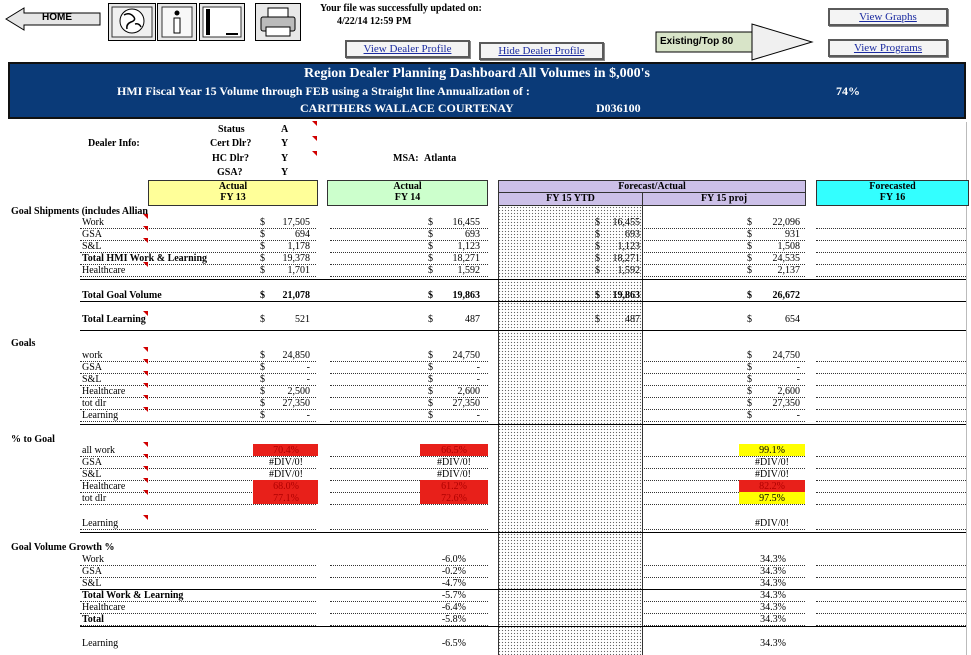  I want to click on growth-fy14-value: -6.0%, so click(453, 559).